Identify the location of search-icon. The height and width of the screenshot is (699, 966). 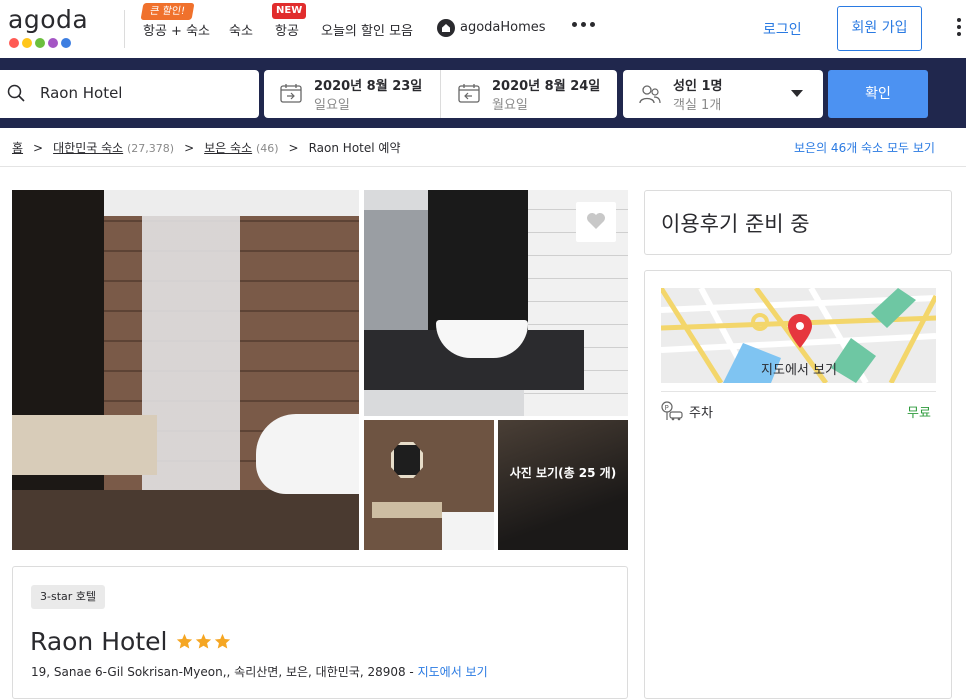
(16, 93).